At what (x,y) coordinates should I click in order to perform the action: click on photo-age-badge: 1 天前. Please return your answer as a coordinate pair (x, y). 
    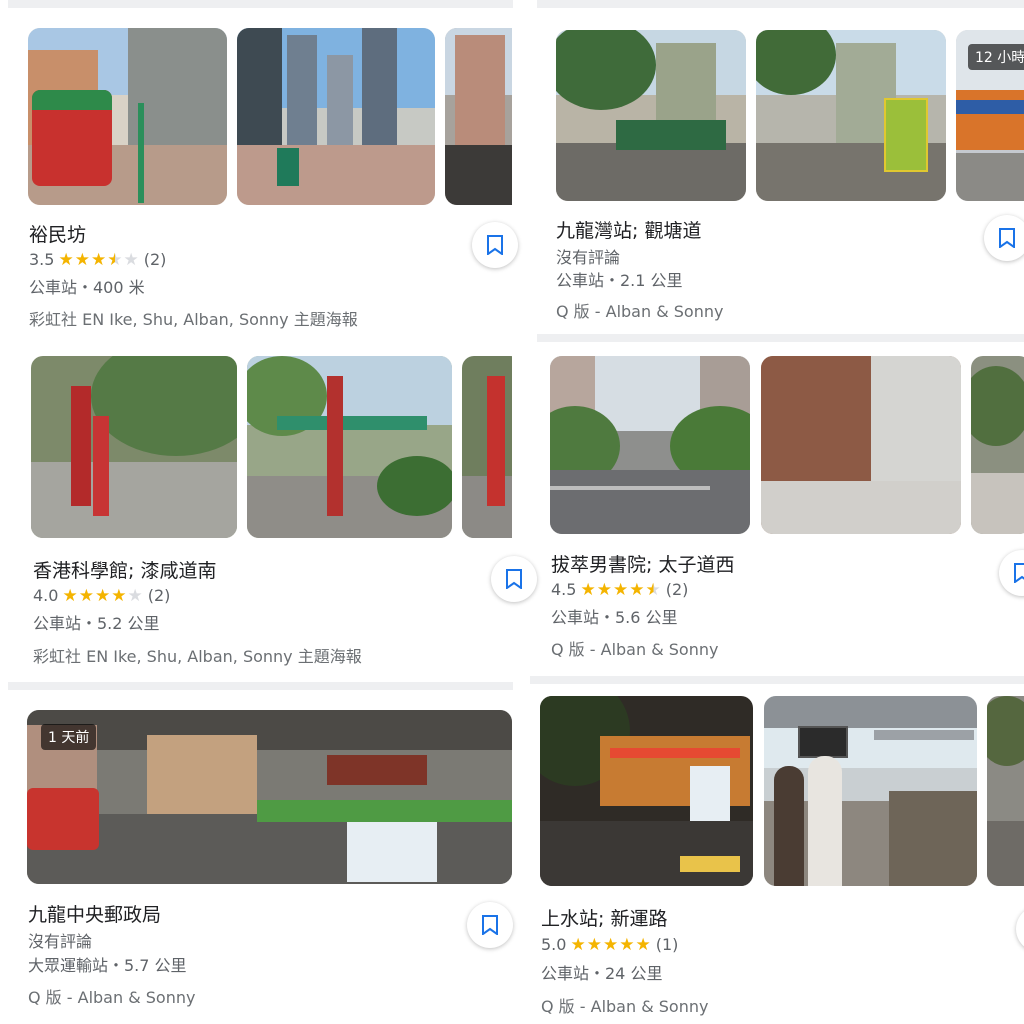
    Looking at the image, I should click on (69, 737).